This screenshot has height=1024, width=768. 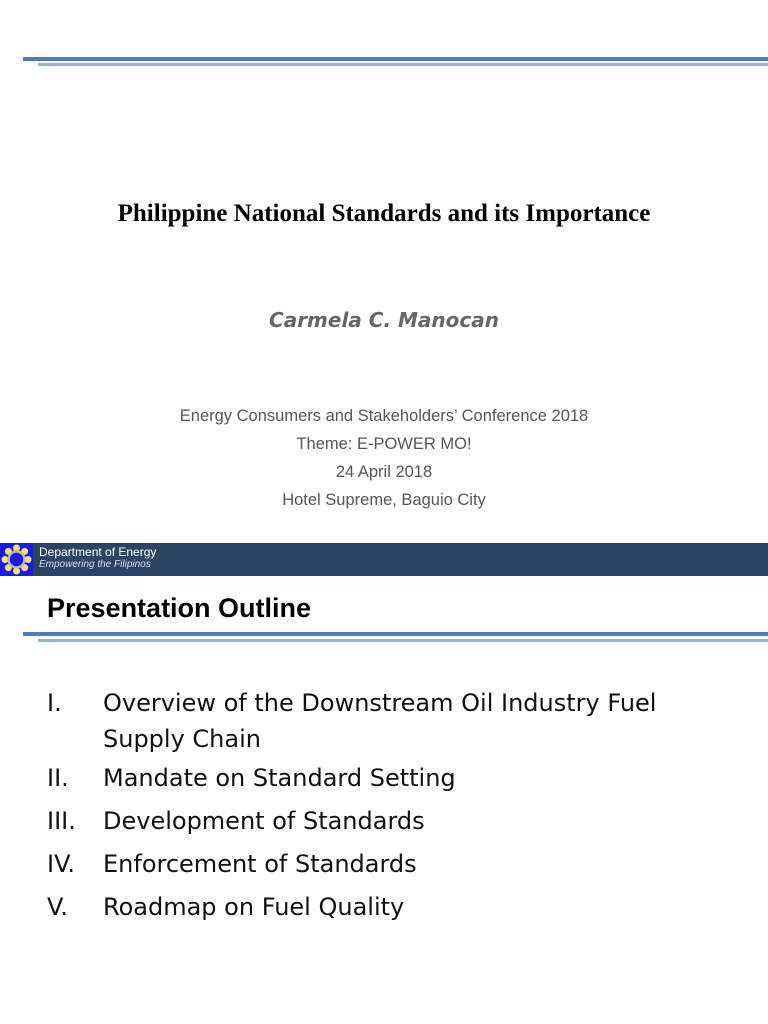 I want to click on doe-logo-icon, so click(x=16, y=559).